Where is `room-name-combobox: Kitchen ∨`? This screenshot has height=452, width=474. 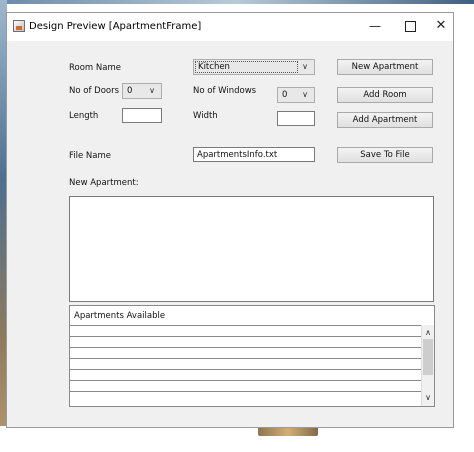
room-name-combobox: Kitchen ∨ is located at coordinates (254, 67).